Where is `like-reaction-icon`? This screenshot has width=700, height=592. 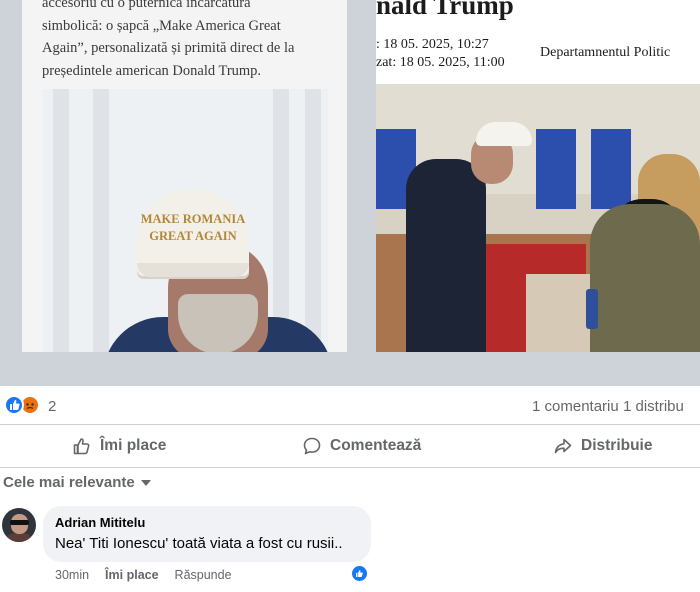
like-reaction-icon is located at coordinates (14, 405).